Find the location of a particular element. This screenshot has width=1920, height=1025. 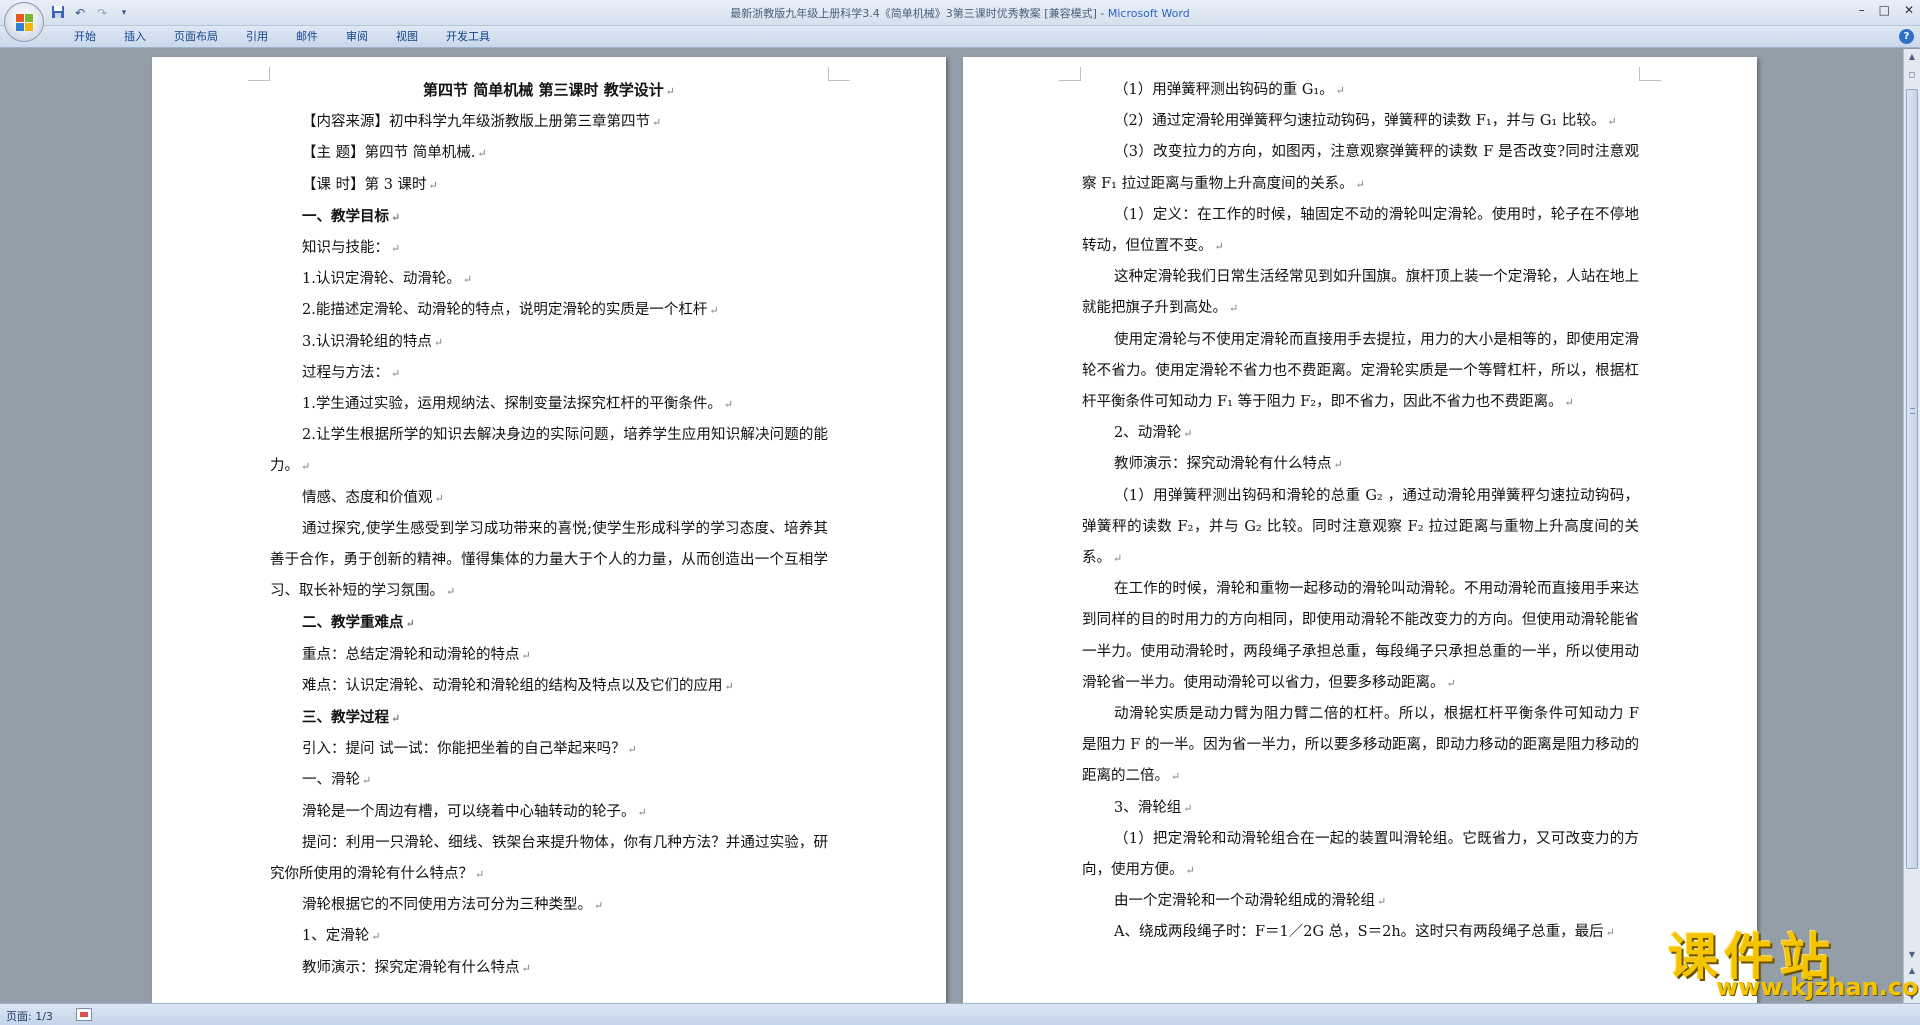

page-count: 页面: 1/3 is located at coordinates (29, 1016).